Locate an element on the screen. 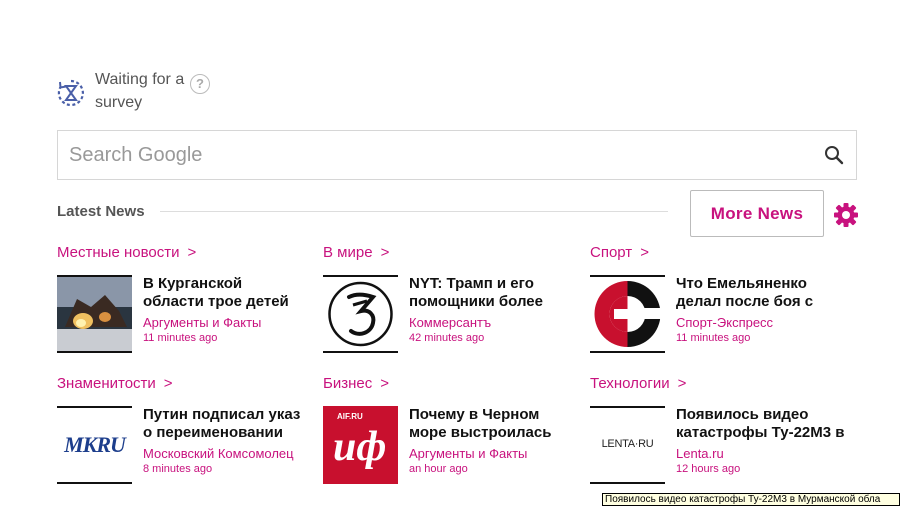  search-input is located at coordinates (433, 155).